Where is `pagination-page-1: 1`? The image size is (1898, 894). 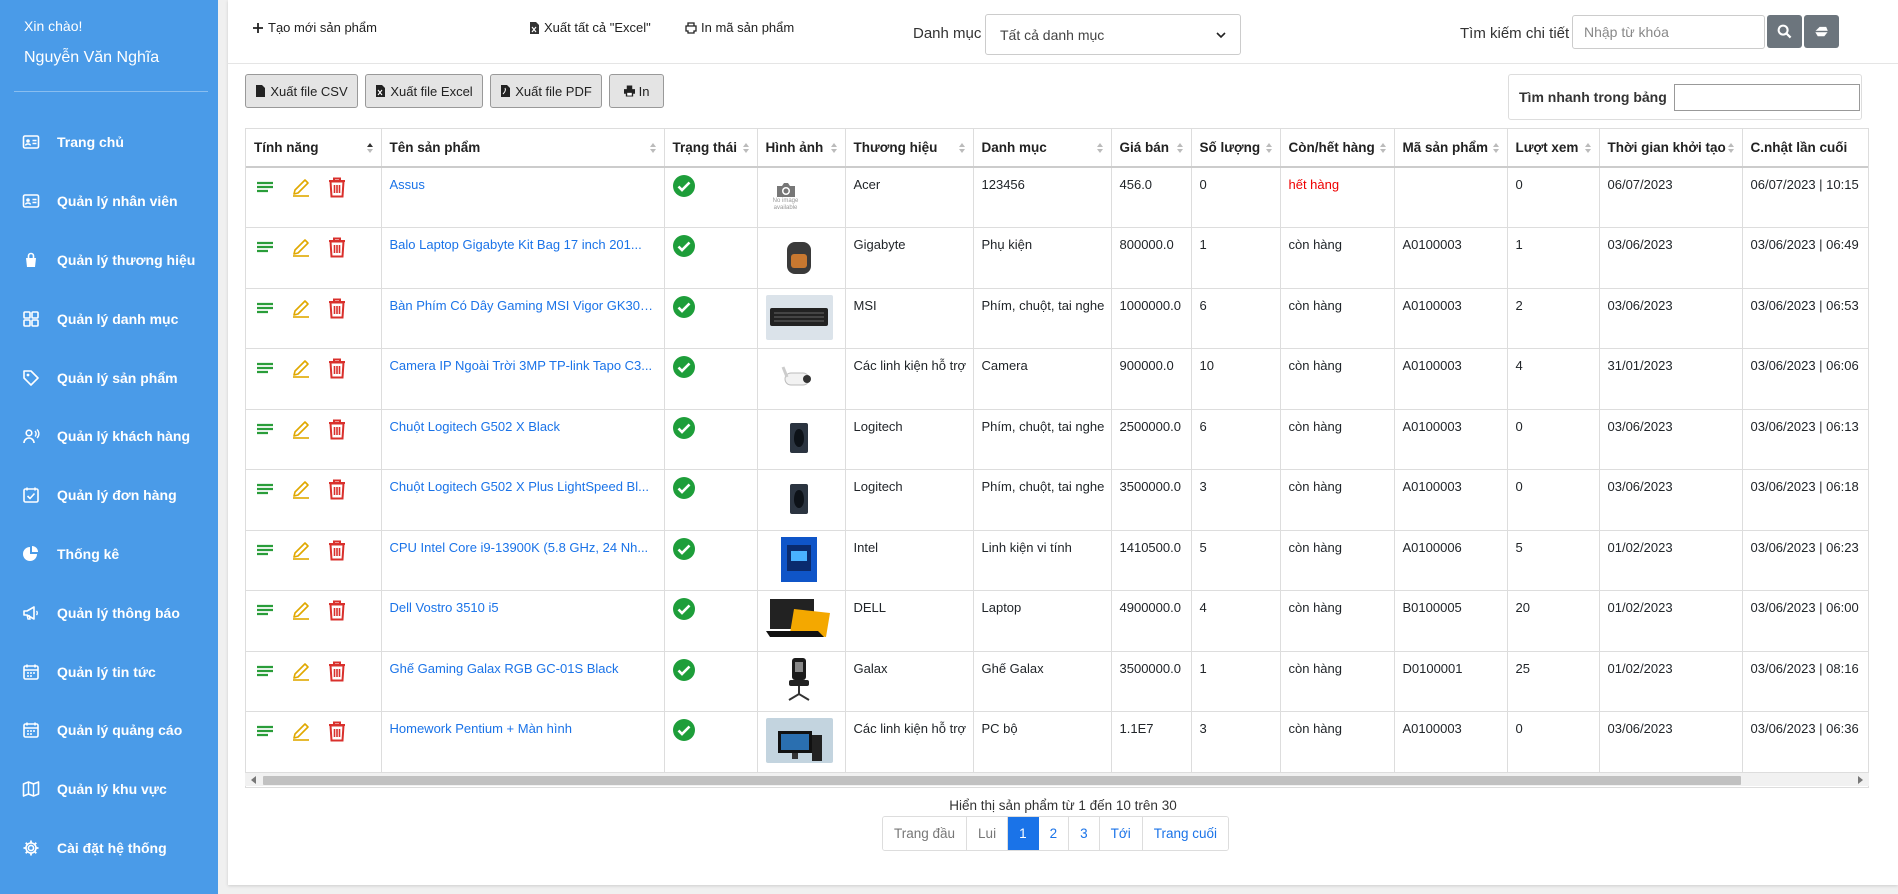 pagination-page-1: 1 is located at coordinates (1023, 833).